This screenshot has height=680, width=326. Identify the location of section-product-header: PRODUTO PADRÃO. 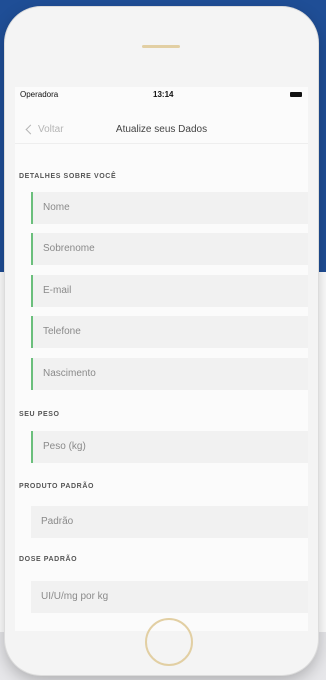
(57, 486).